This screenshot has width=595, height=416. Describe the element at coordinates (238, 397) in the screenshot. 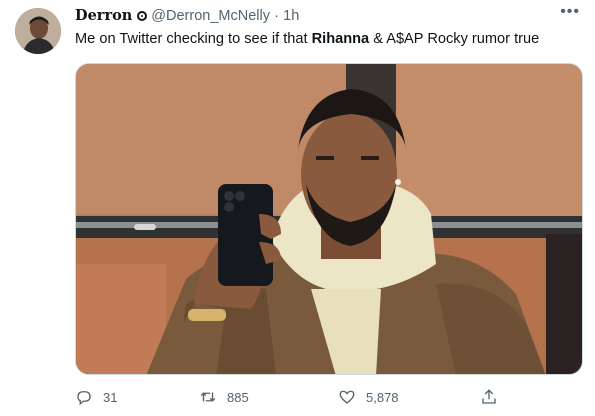

I see `retweet-count: 885` at that location.